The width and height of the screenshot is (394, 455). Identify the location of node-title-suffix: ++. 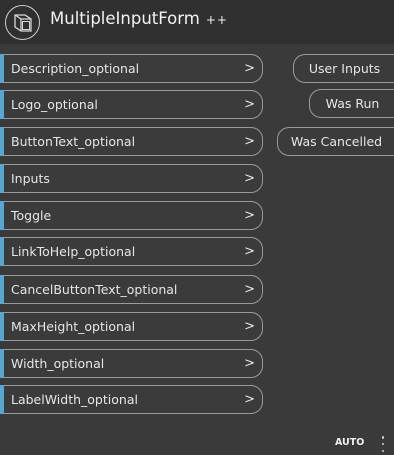
(216, 20).